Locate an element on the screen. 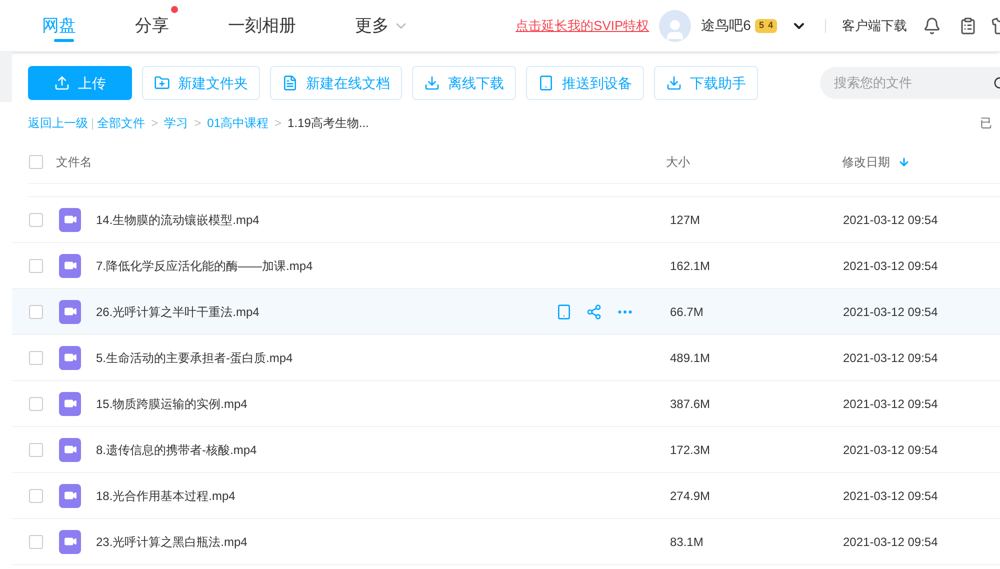 This screenshot has width=1000, height=569. file-size: 387.6M is located at coordinates (691, 404).